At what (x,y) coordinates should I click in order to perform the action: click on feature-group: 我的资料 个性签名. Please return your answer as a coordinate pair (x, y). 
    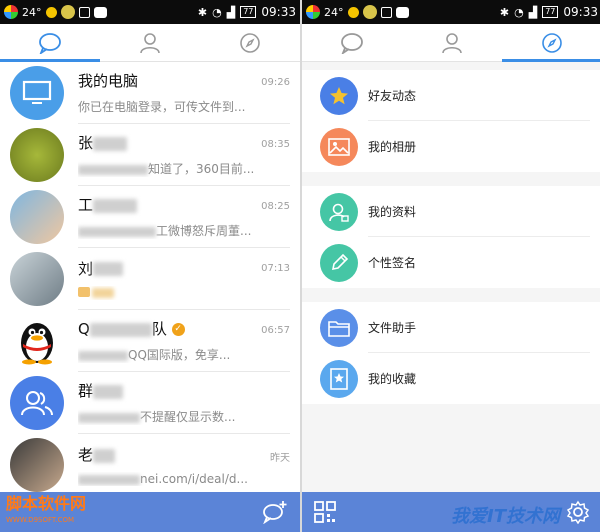
    Looking at the image, I should click on (451, 237).